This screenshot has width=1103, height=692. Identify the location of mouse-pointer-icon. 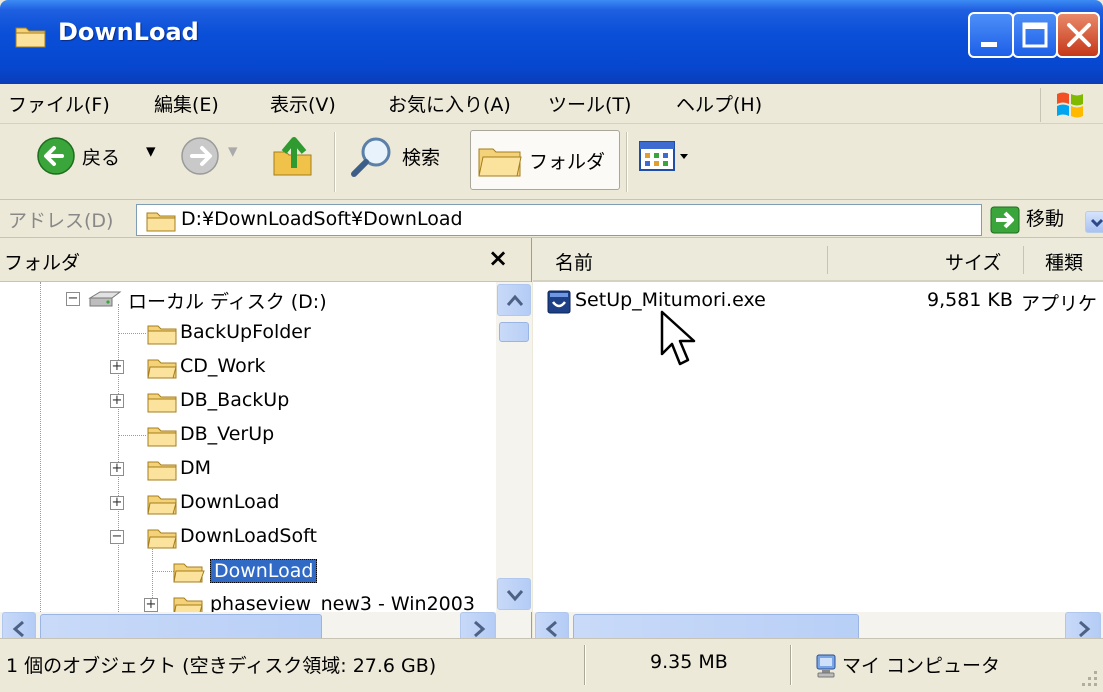
(678, 338).